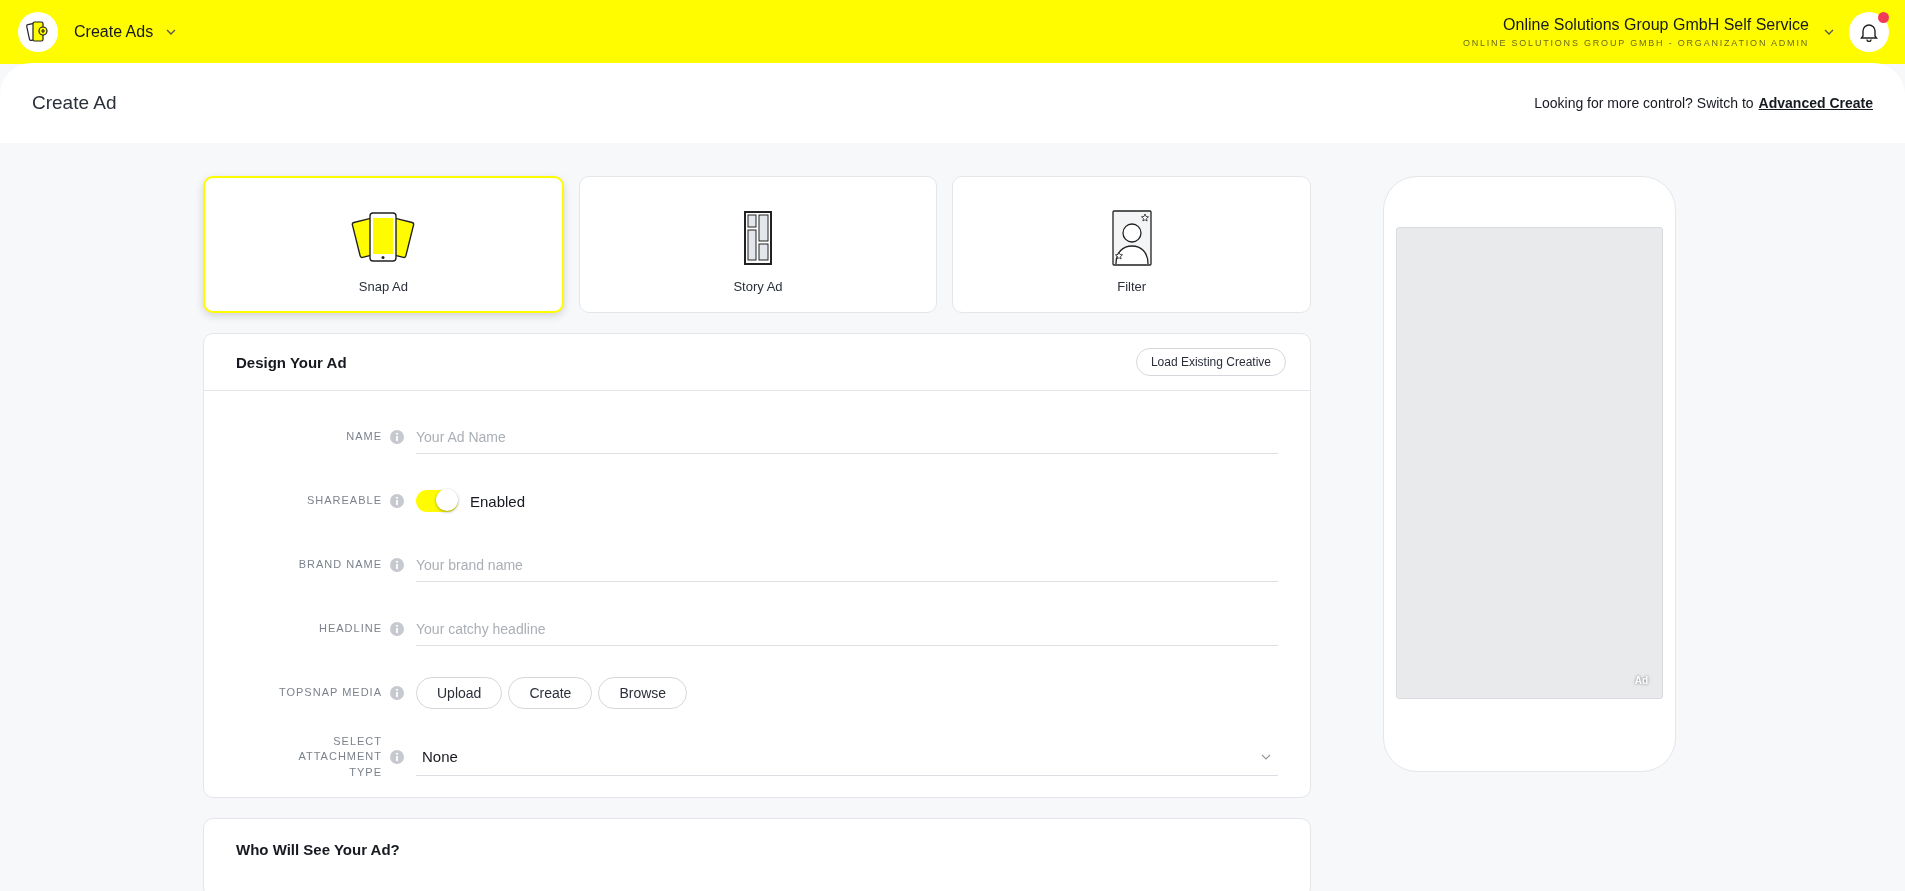 This screenshot has height=891, width=1905. What do you see at coordinates (291, 362) in the screenshot?
I see `card-title: Design Your Ad` at bounding box center [291, 362].